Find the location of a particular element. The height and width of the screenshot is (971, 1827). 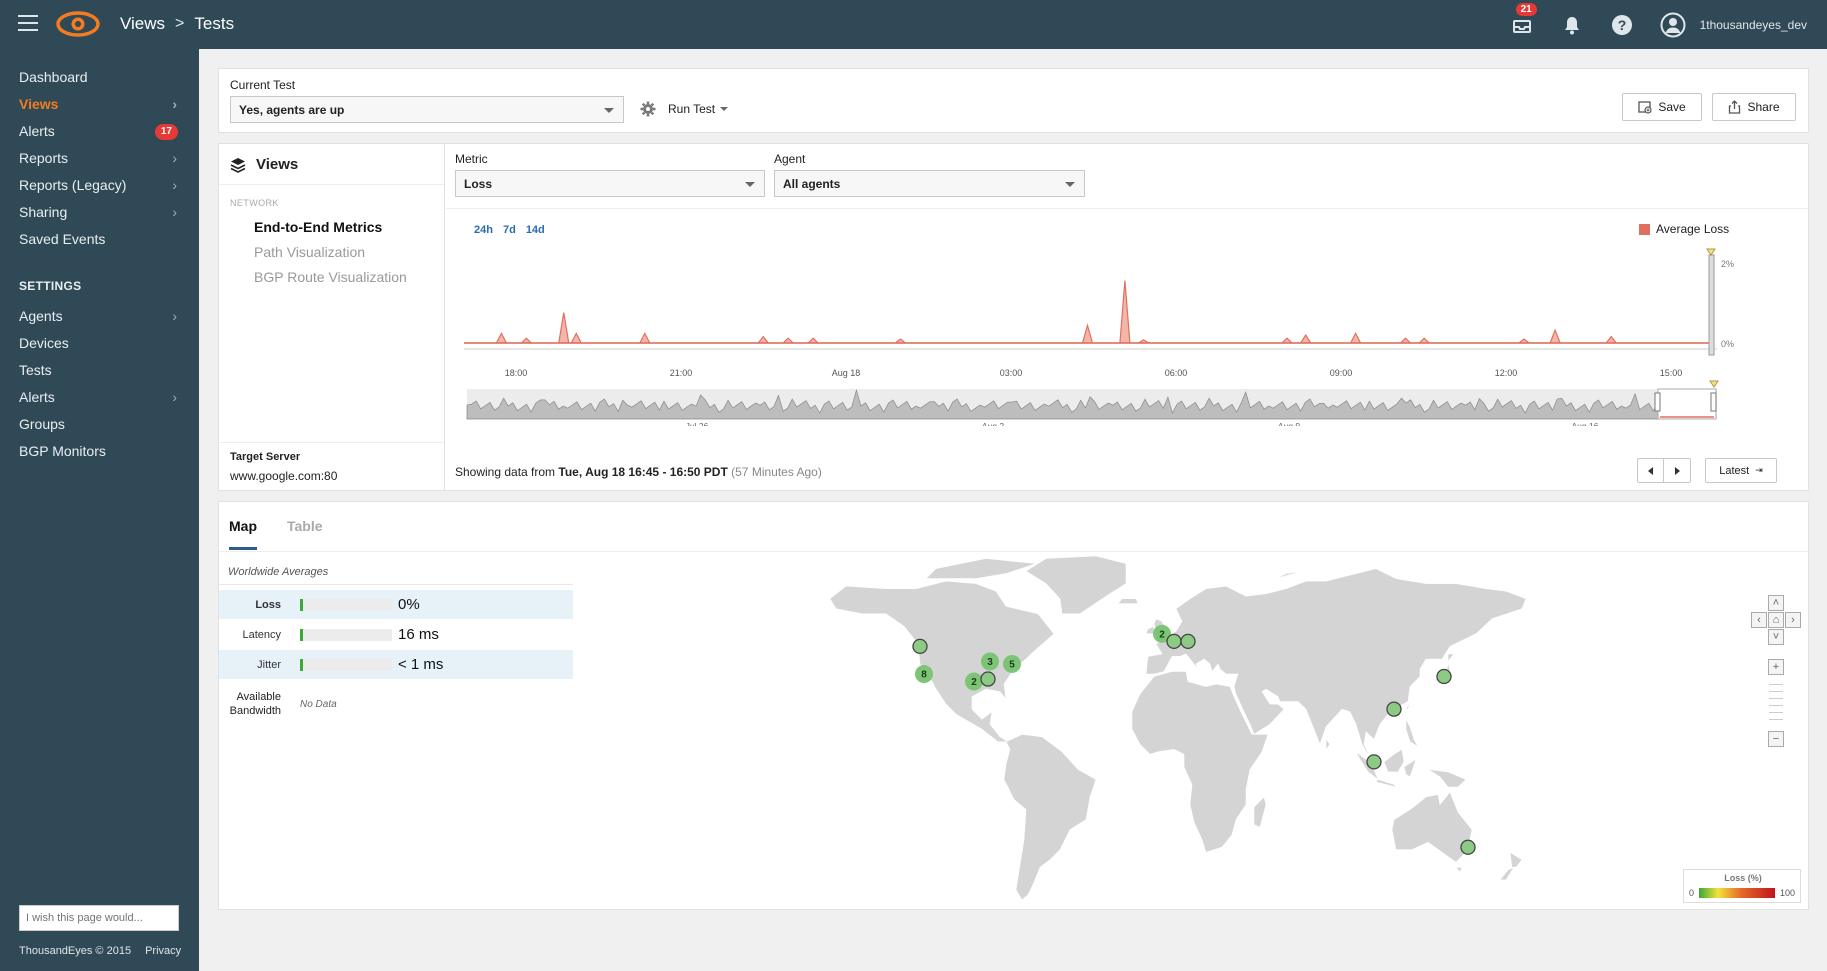

loss-color-legend: Loss (%) 0 100 is located at coordinates (1742, 886).